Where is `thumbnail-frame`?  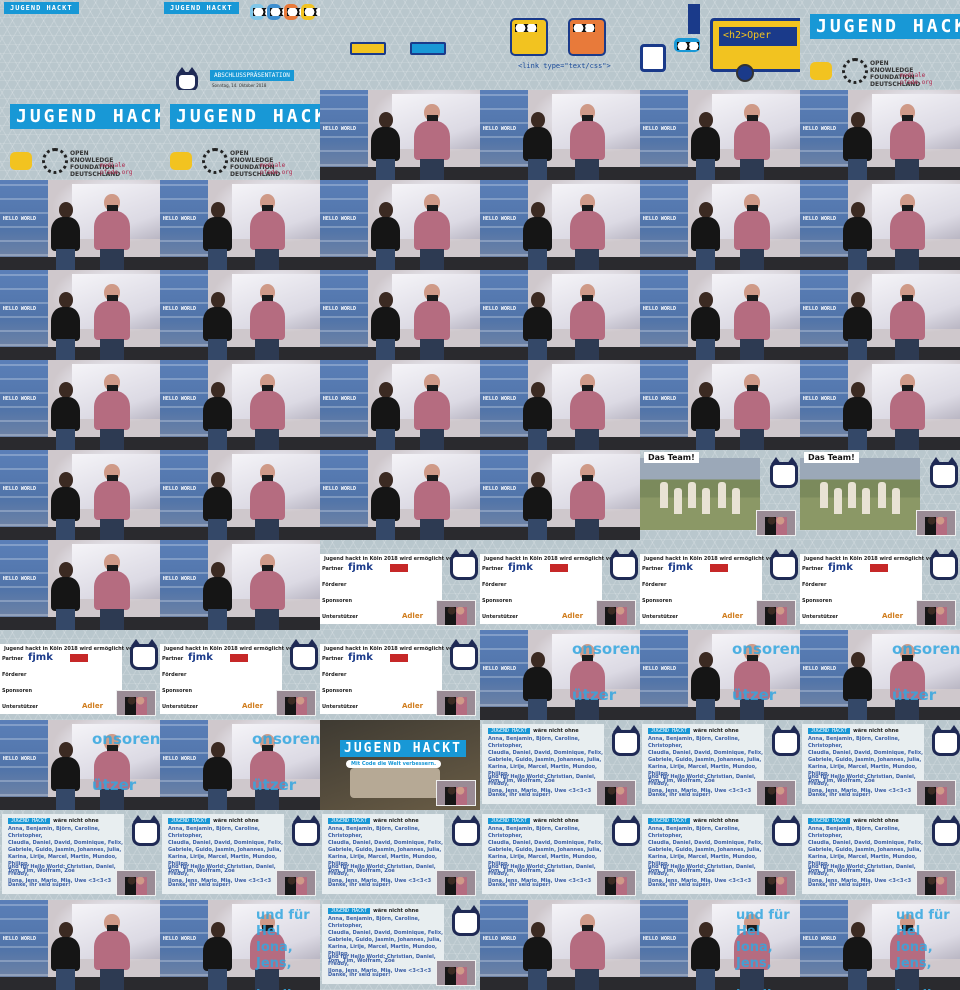
thumbnail-frame is located at coordinates (400, 45).